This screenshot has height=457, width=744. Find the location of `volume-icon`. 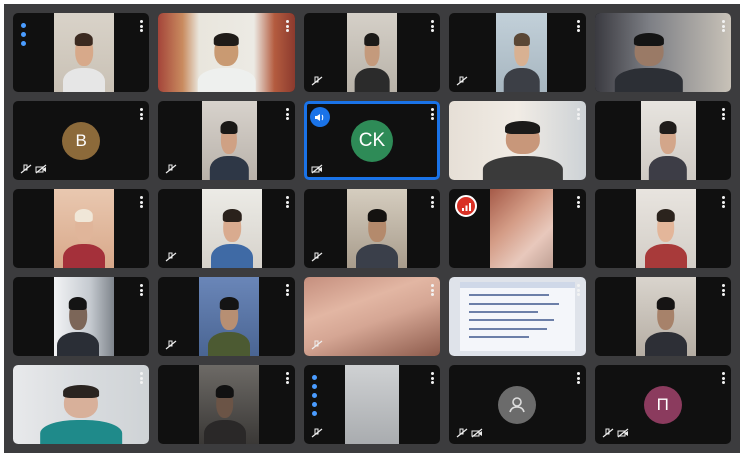

volume-icon is located at coordinates (319, 117).